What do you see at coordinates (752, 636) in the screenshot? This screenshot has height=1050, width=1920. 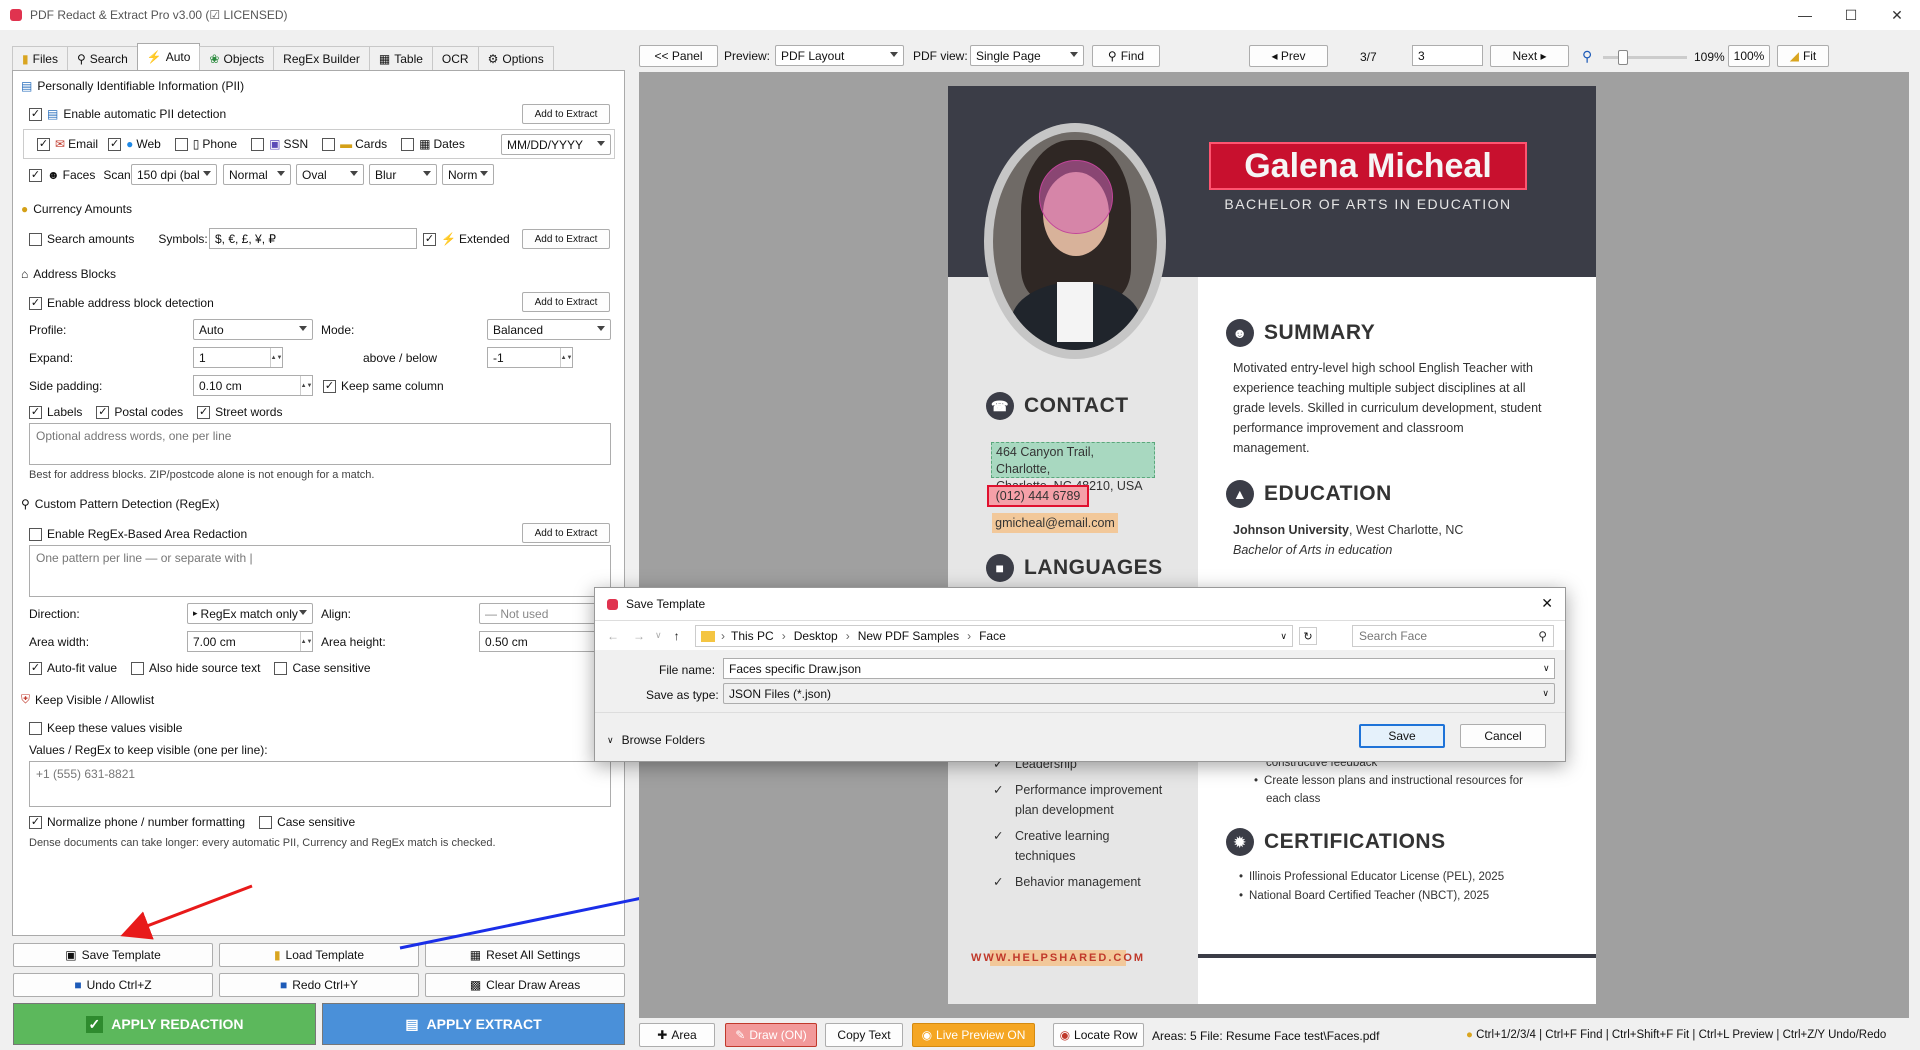 I see `breadcrumb-item: This PC` at bounding box center [752, 636].